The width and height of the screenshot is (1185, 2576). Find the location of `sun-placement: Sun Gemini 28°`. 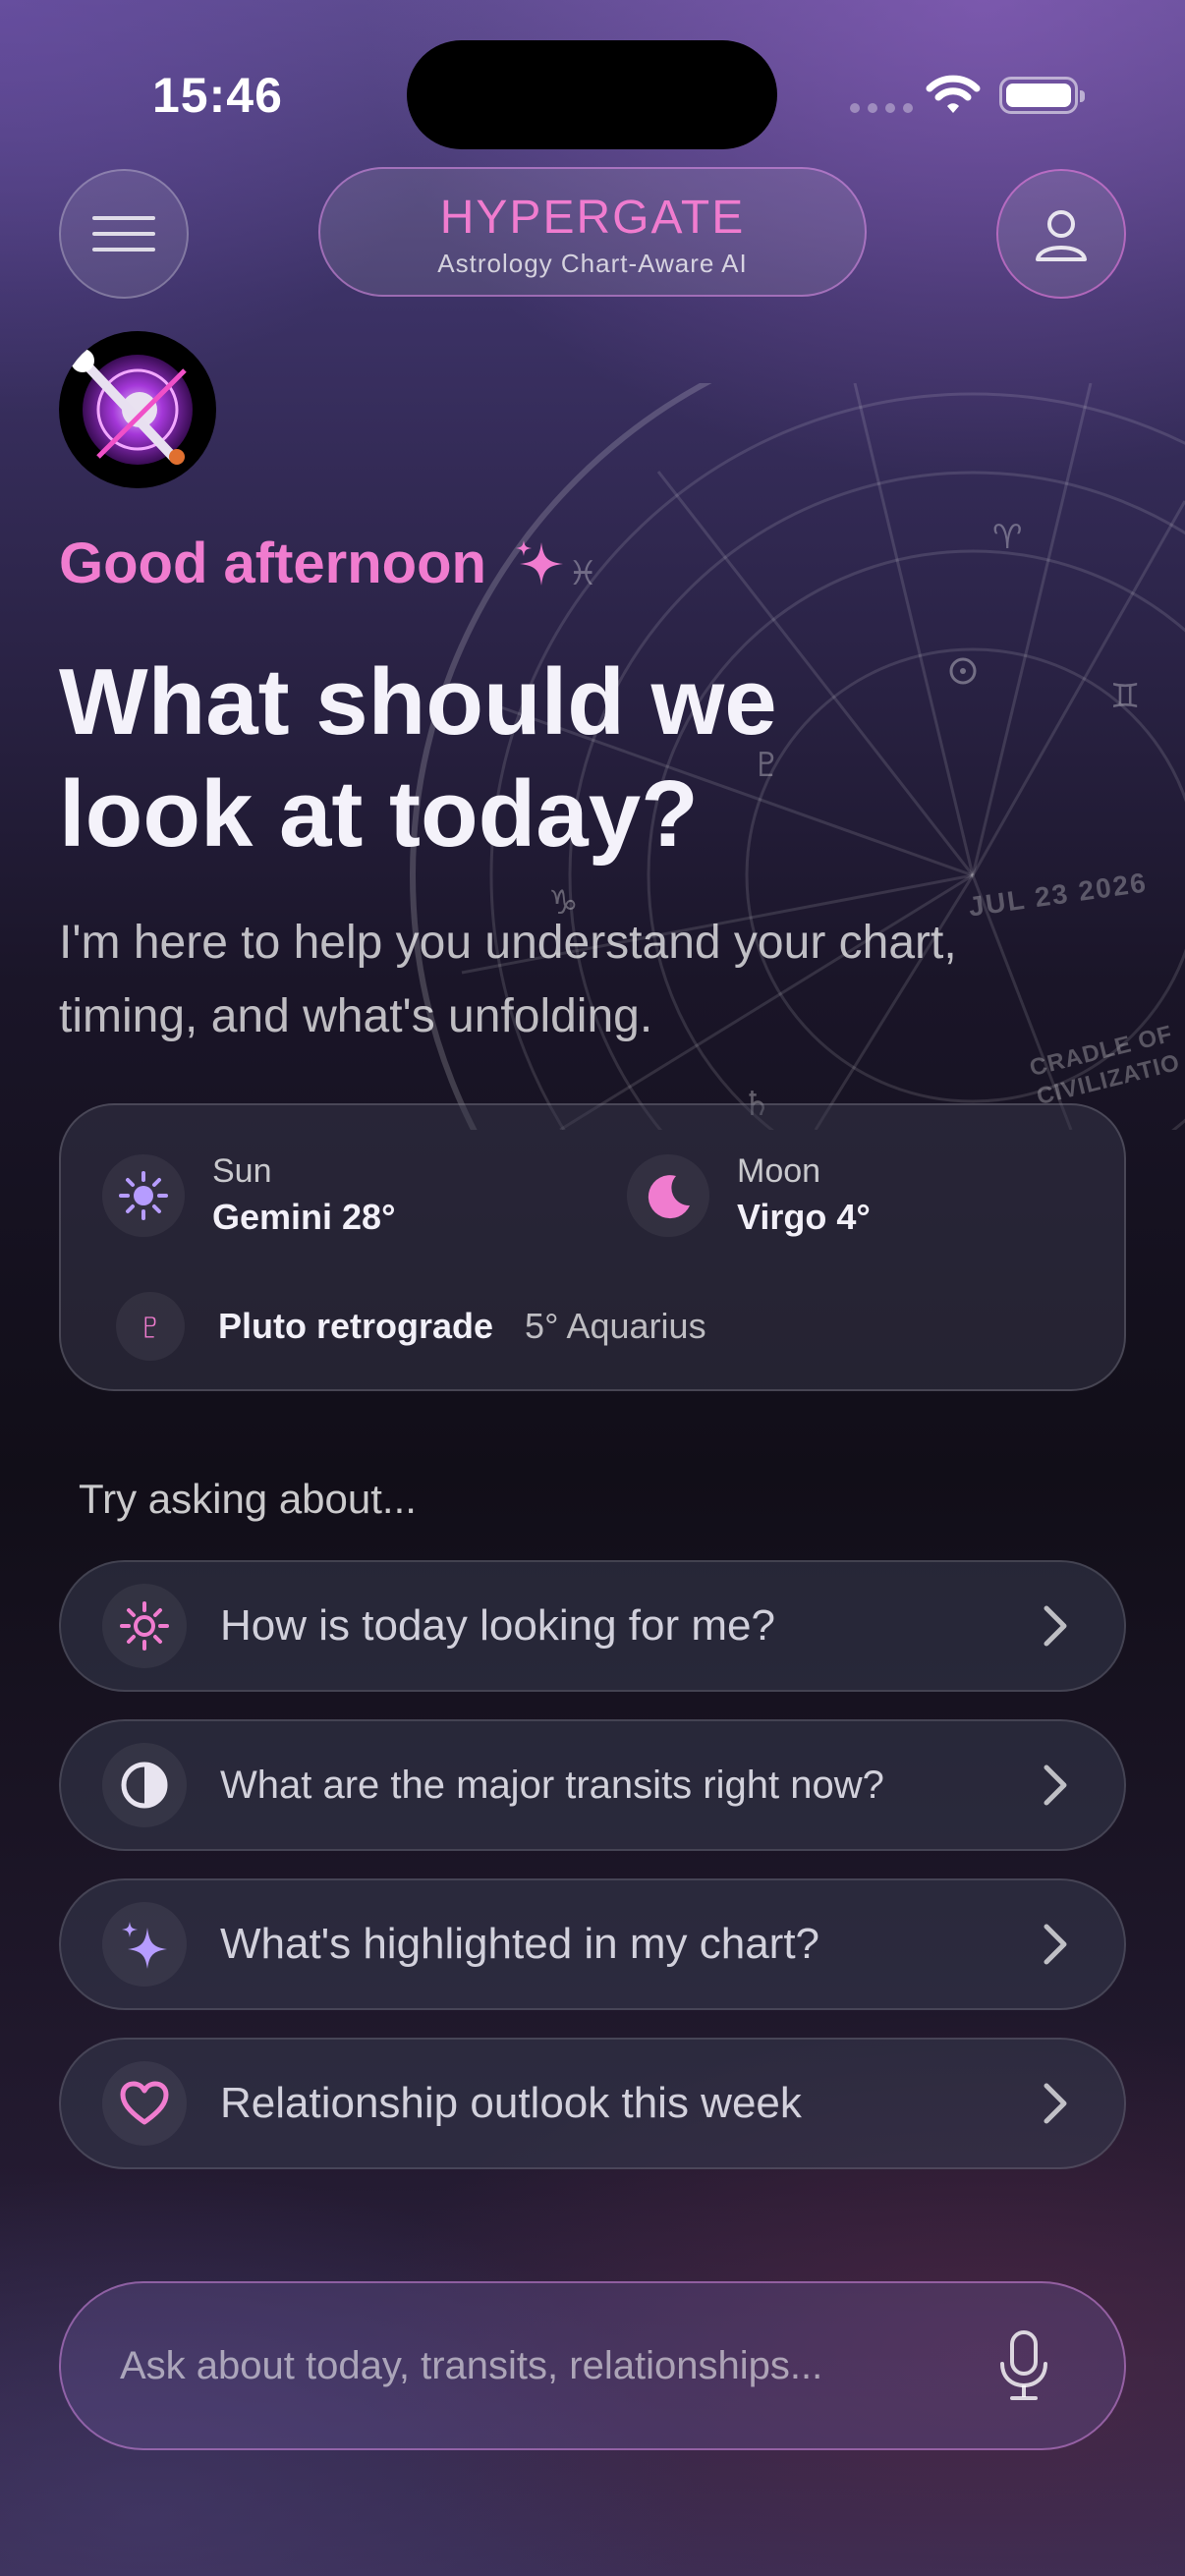

sun-placement: Sun Gemini 28° is located at coordinates (249, 1195).